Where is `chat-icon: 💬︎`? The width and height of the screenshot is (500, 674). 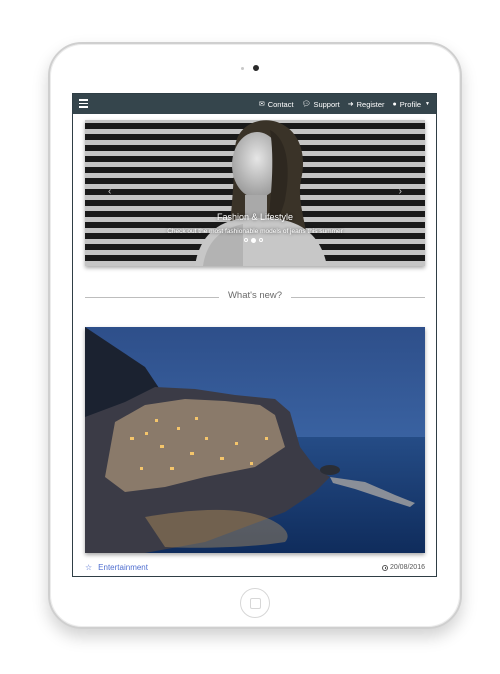
chat-icon: 💬︎ is located at coordinates (306, 104).